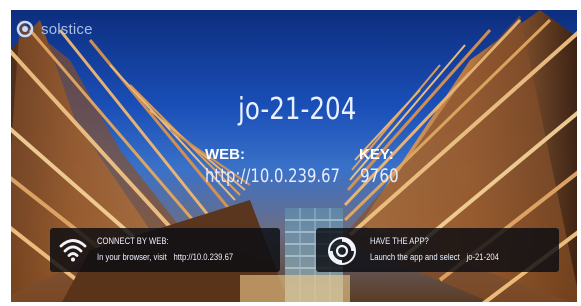 This screenshot has height=306, width=581. What do you see at coordinates (297, 109) in the screenshot?
I see `room-display-name: jo-21-204` at bounding box center [297, 109].